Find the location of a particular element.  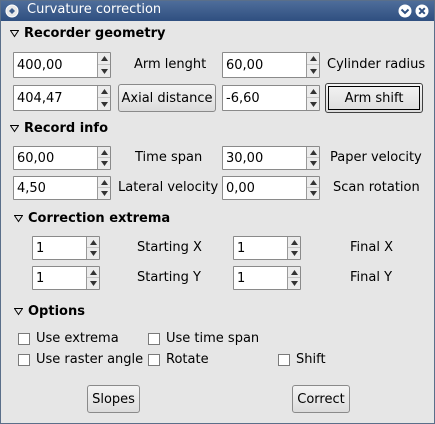

scan-rotation-label: Scan rotation is located at coordinates (376, 187).